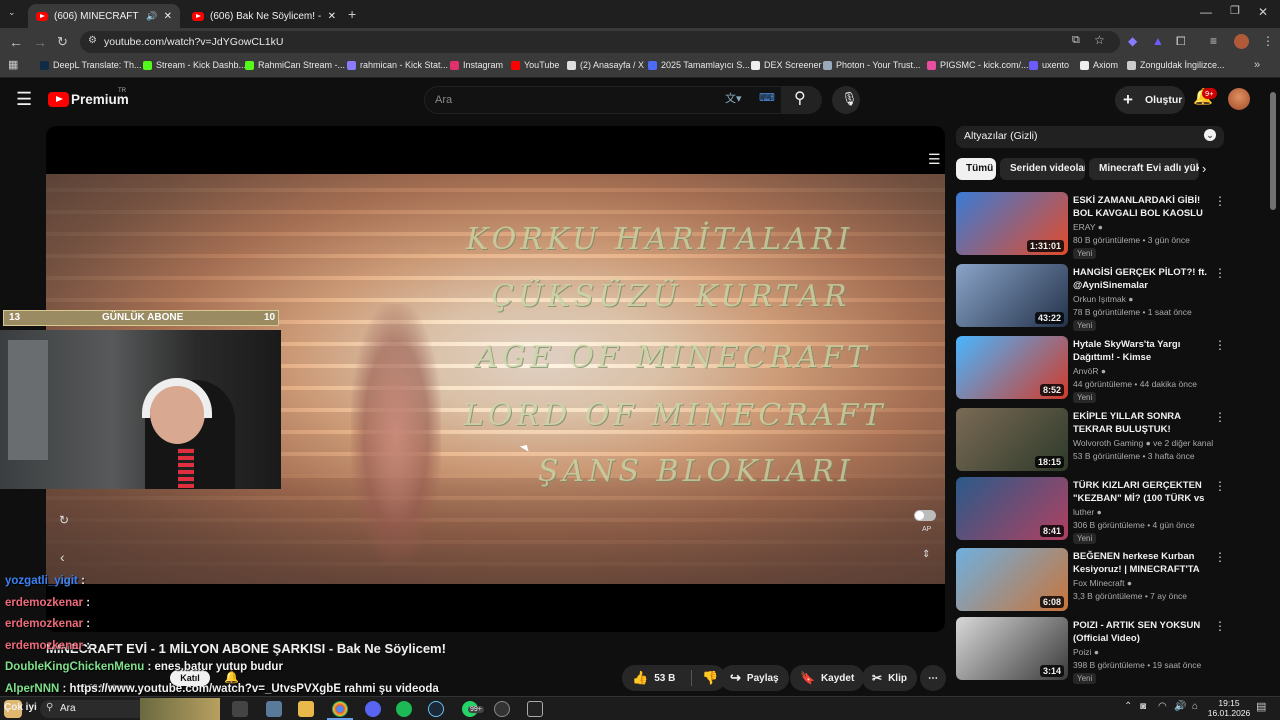 The width and height of the screenshot is (1280, 720). I want to click on chrome-icon, so click(340, 709).